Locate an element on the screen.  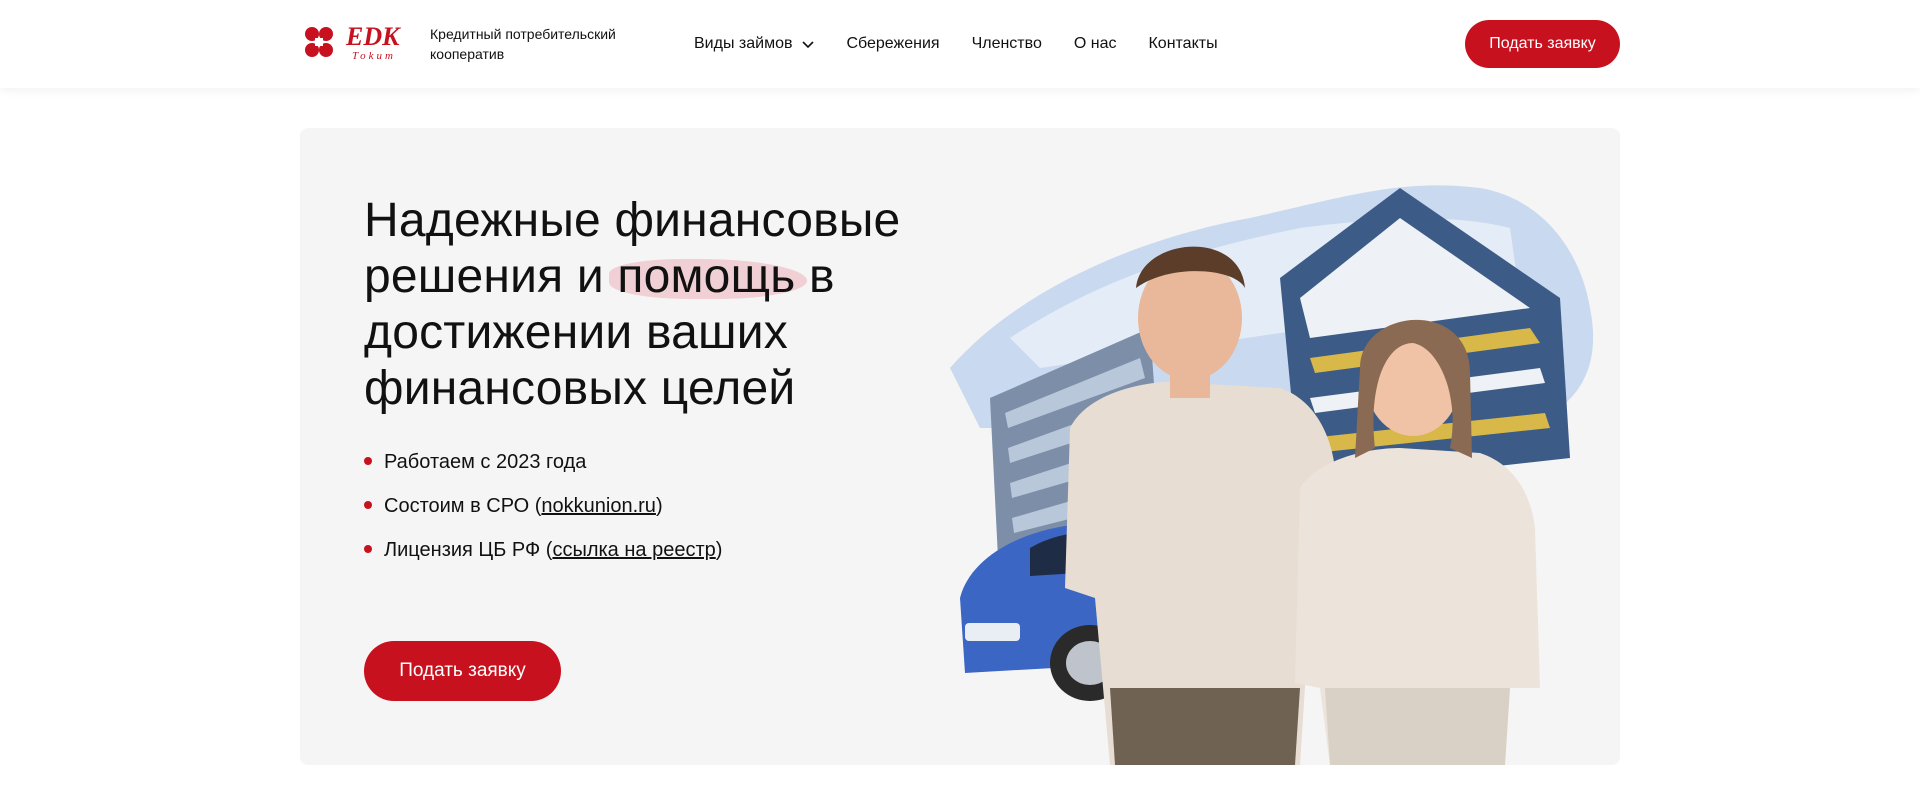
nav-item-label: Контакты is located at coordinates (1183, 43).